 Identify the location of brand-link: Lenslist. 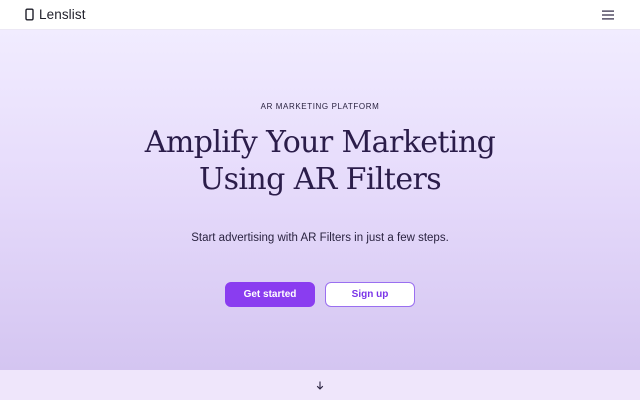
(55, 14).